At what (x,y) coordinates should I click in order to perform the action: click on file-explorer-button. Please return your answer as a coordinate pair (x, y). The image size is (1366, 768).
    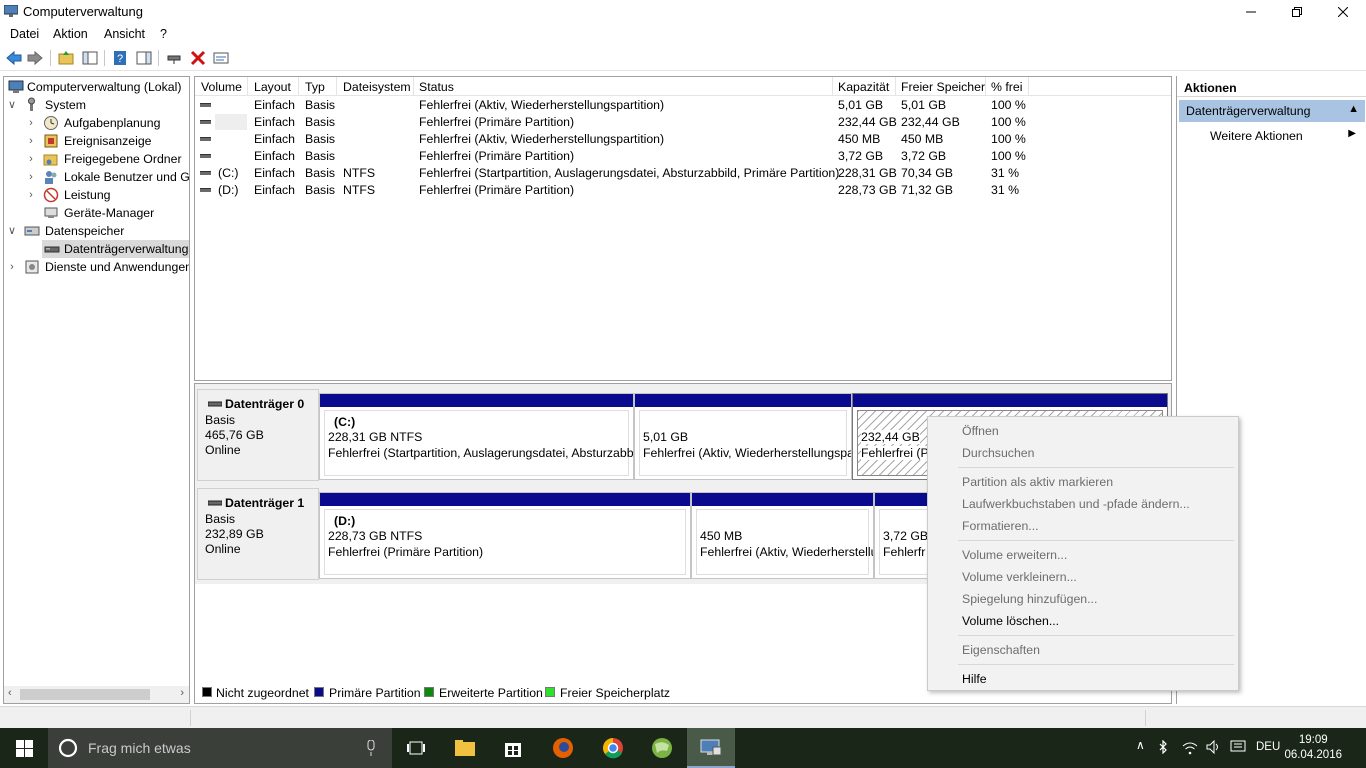
    Looking at the image, I should click on (465, 748).